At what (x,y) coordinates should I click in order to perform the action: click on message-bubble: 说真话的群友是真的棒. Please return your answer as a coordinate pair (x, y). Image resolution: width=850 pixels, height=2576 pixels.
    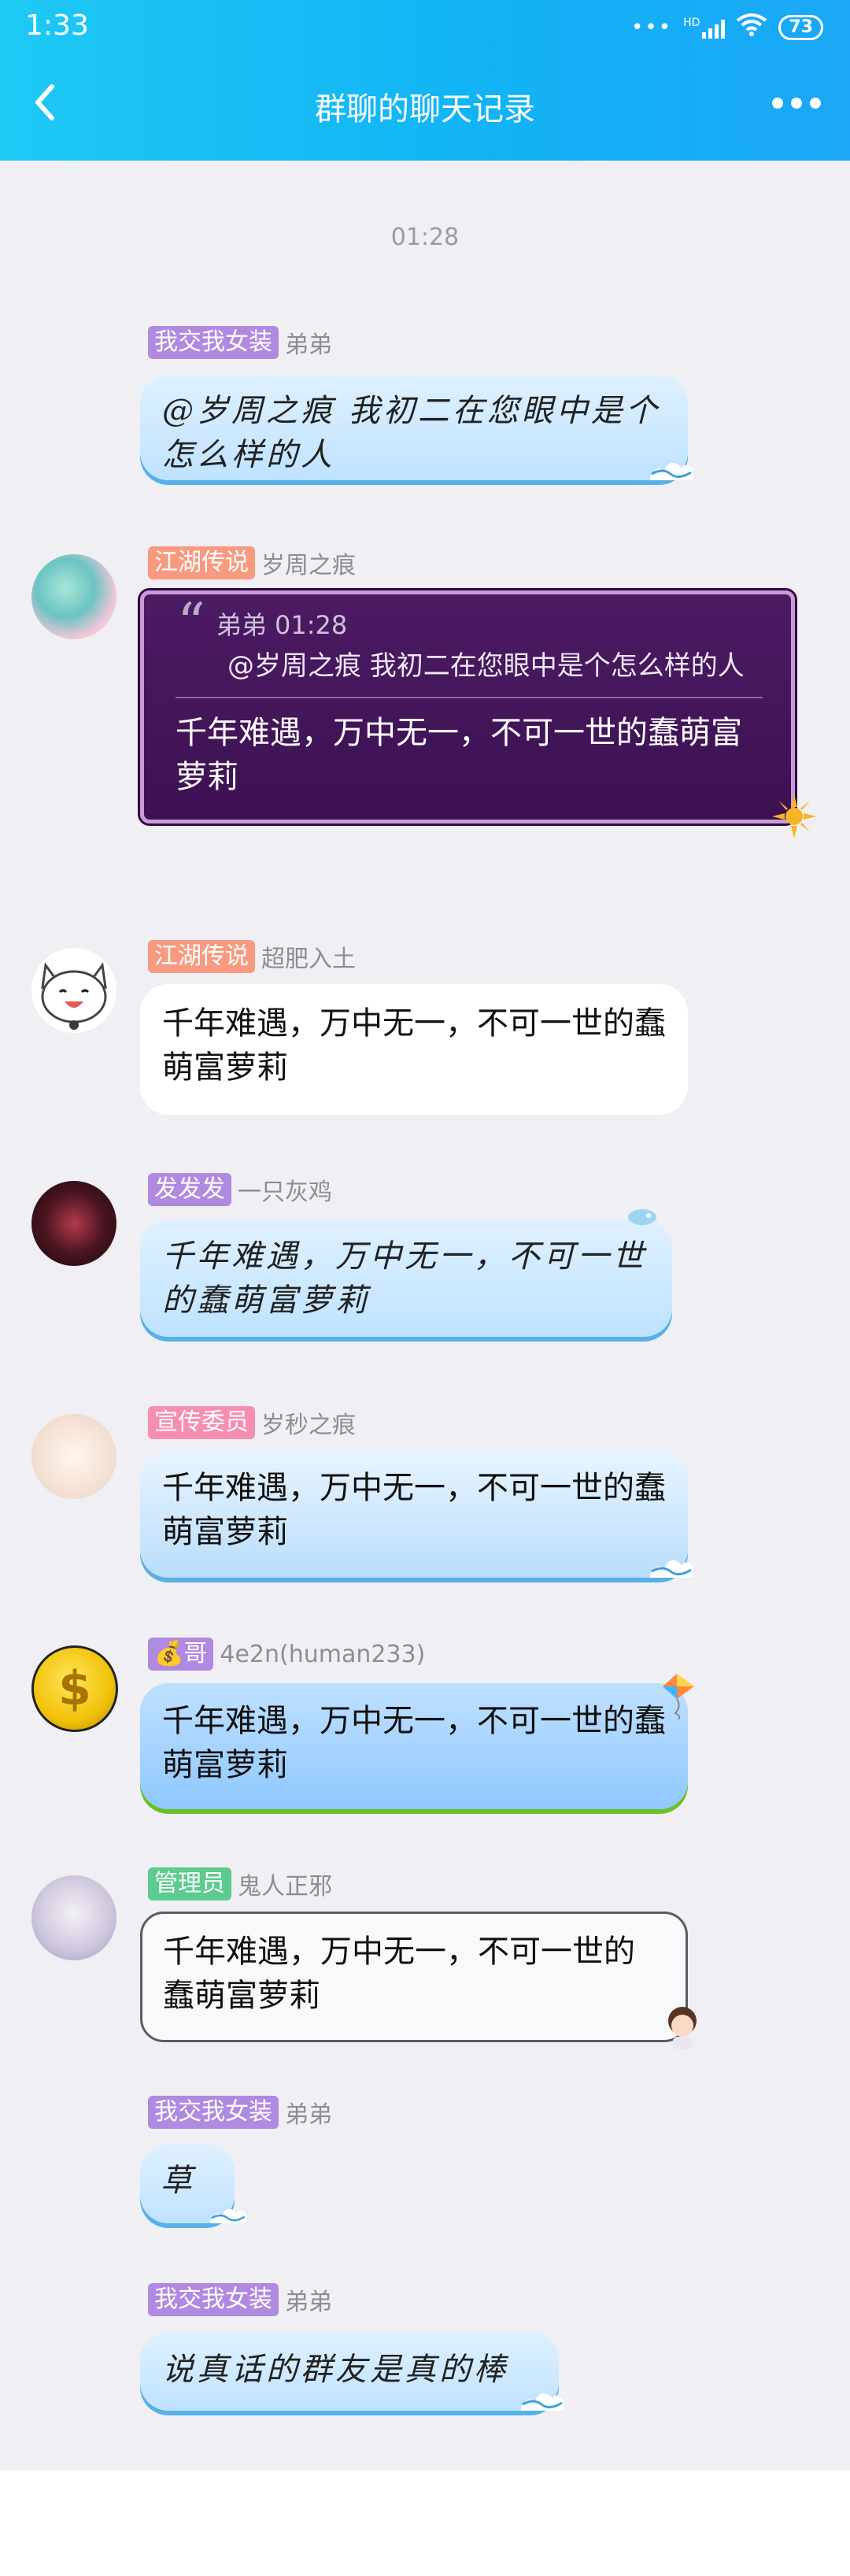
    Looking at the image, I should click on (352, 2371).